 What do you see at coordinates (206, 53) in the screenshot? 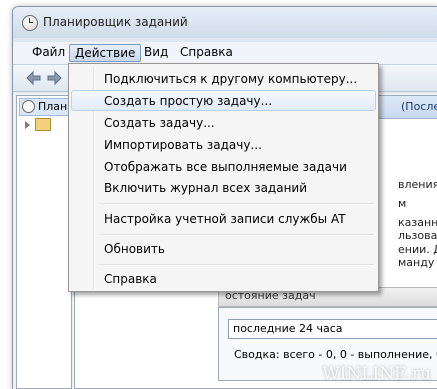
I see `menu-help: Справка` at bounding box center [206, 53].